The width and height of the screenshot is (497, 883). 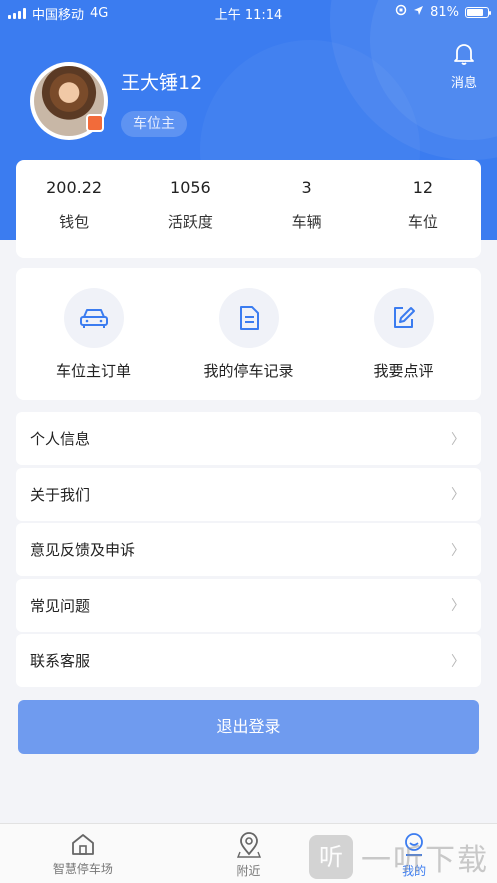 What do you see at coordinates (190, 187) in the screenshot?
I see `stat-value: 1056` at bounding box center [190, 187].